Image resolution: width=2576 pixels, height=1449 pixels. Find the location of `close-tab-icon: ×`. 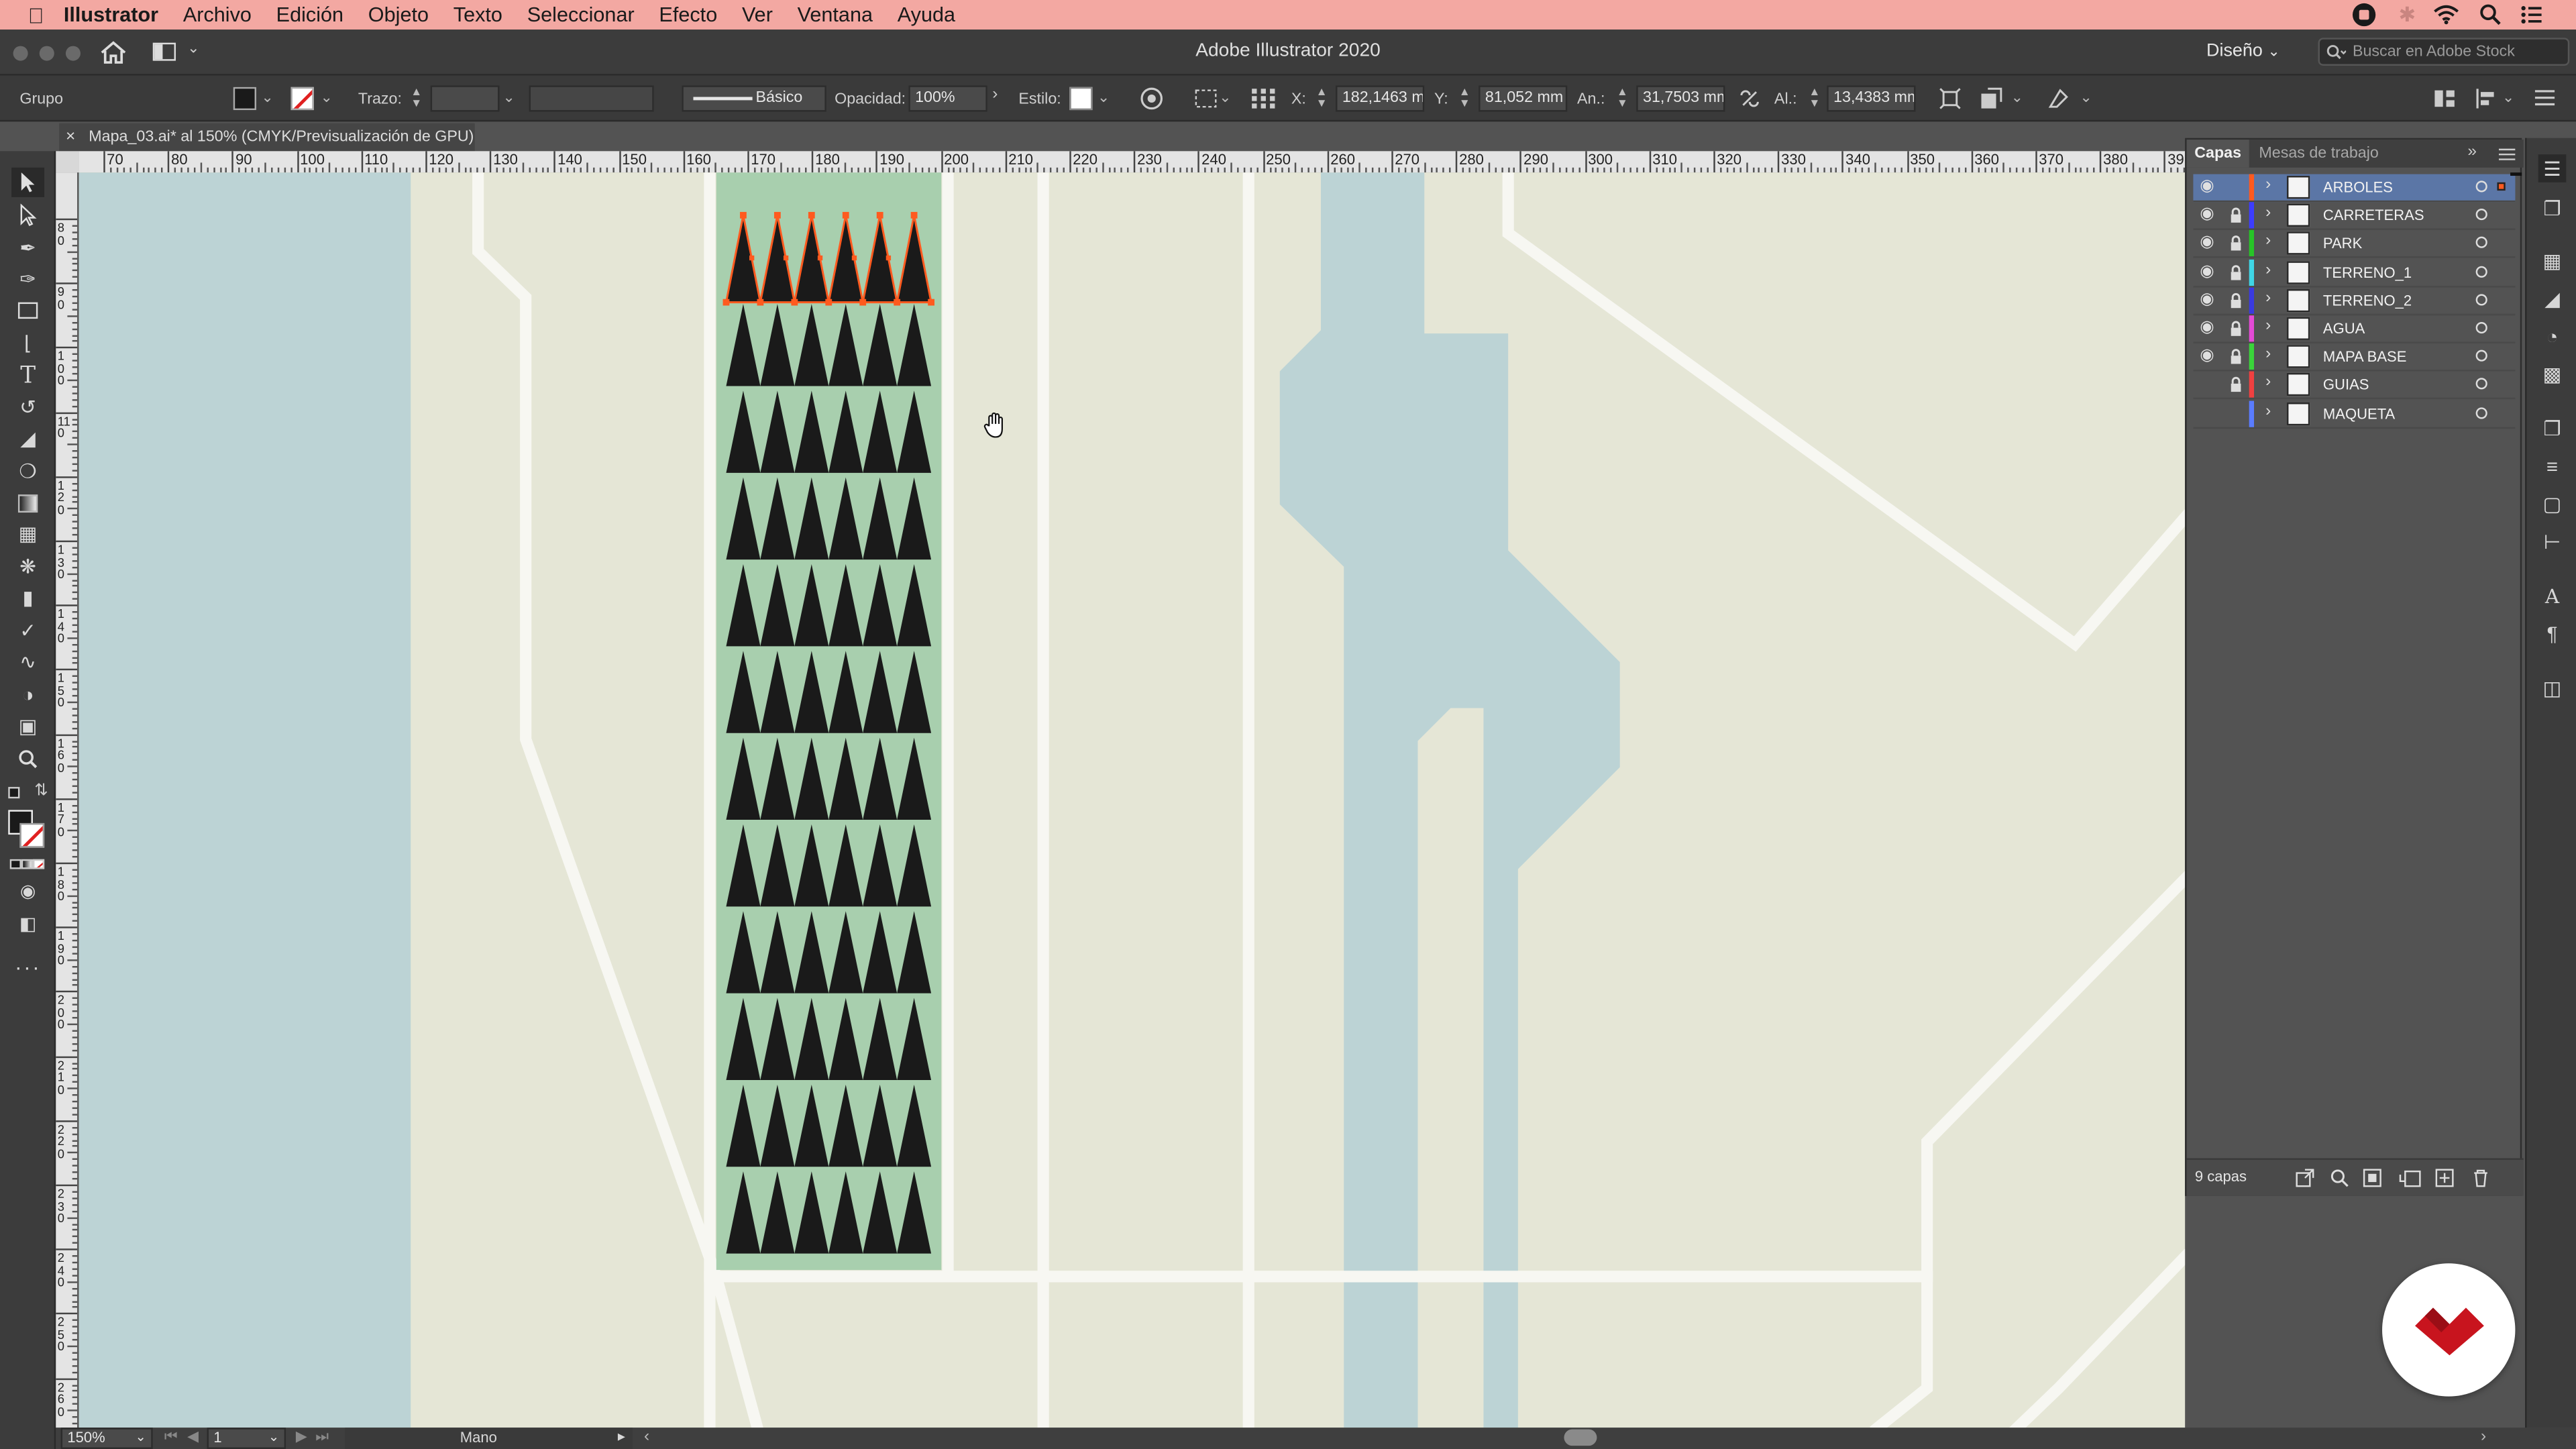

close-tab-icon: × is located at coordinates (70, 137).